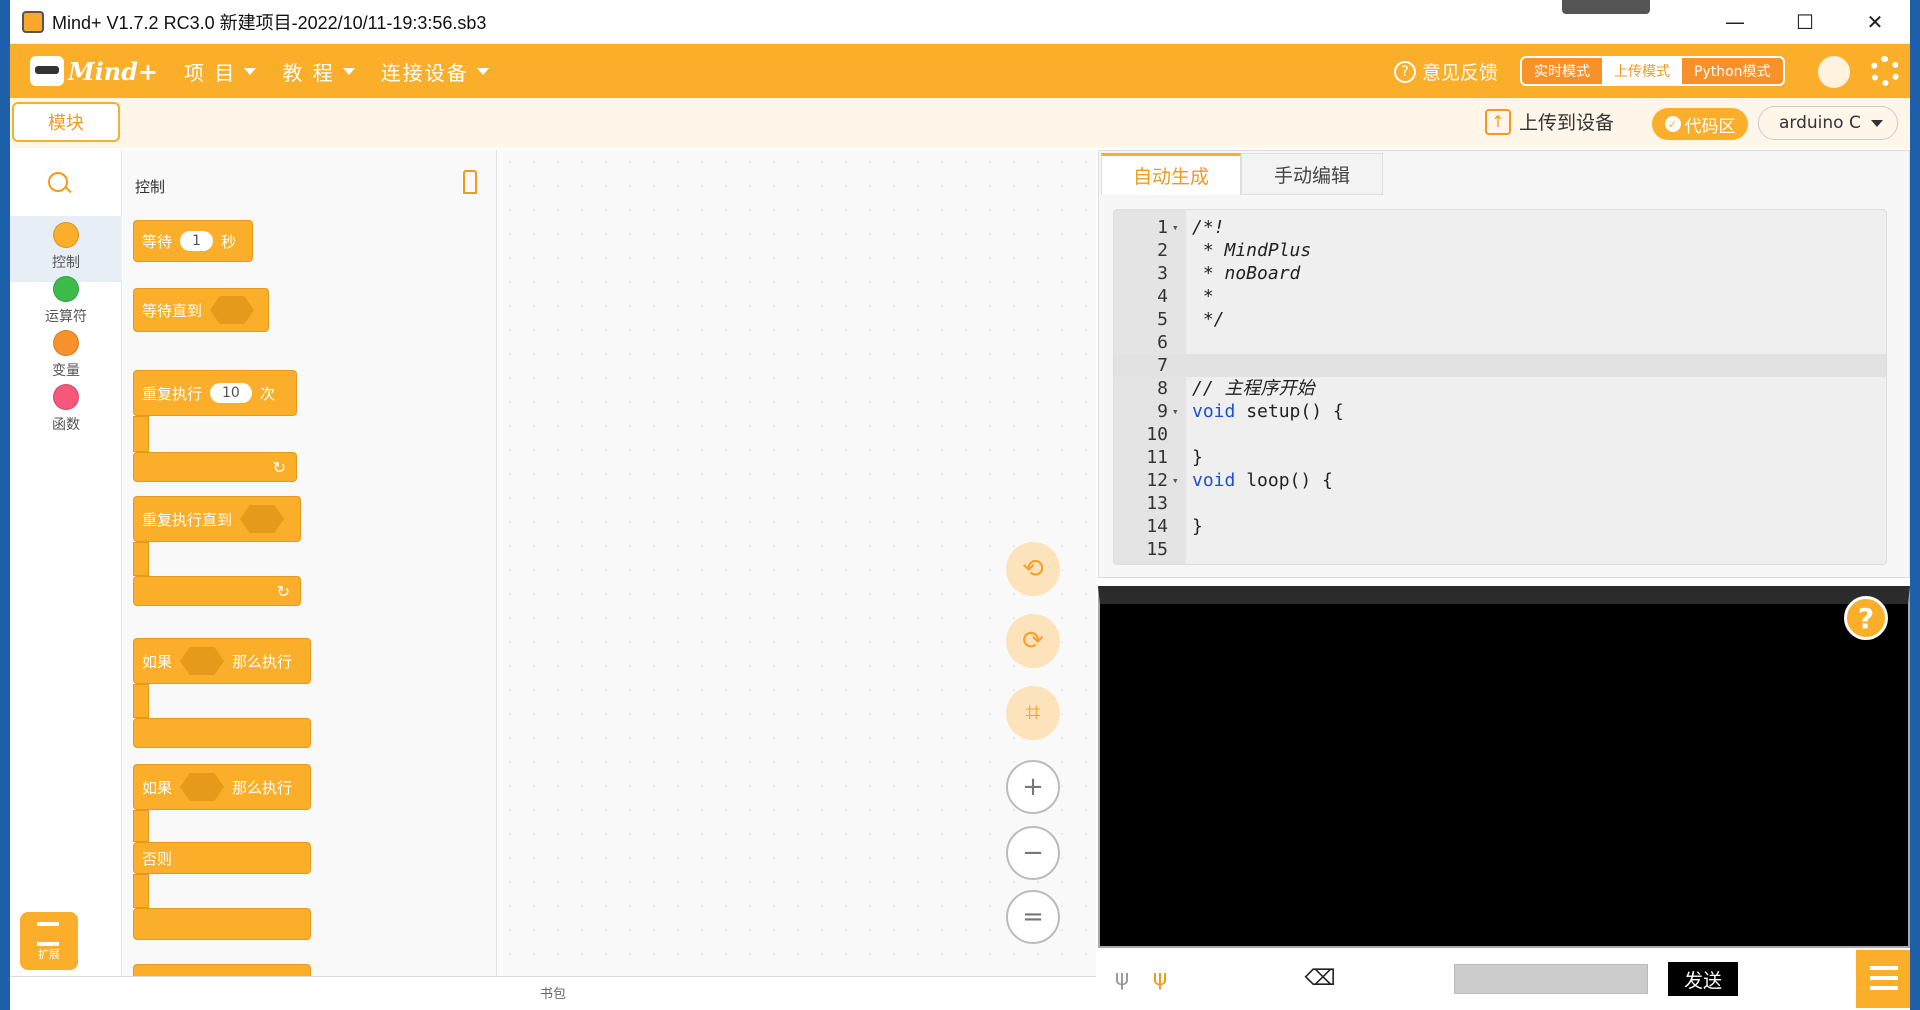 This screenshot has width=1920, height=1010. I want to click on block-repeat-end: ↻, so click(215, 467).